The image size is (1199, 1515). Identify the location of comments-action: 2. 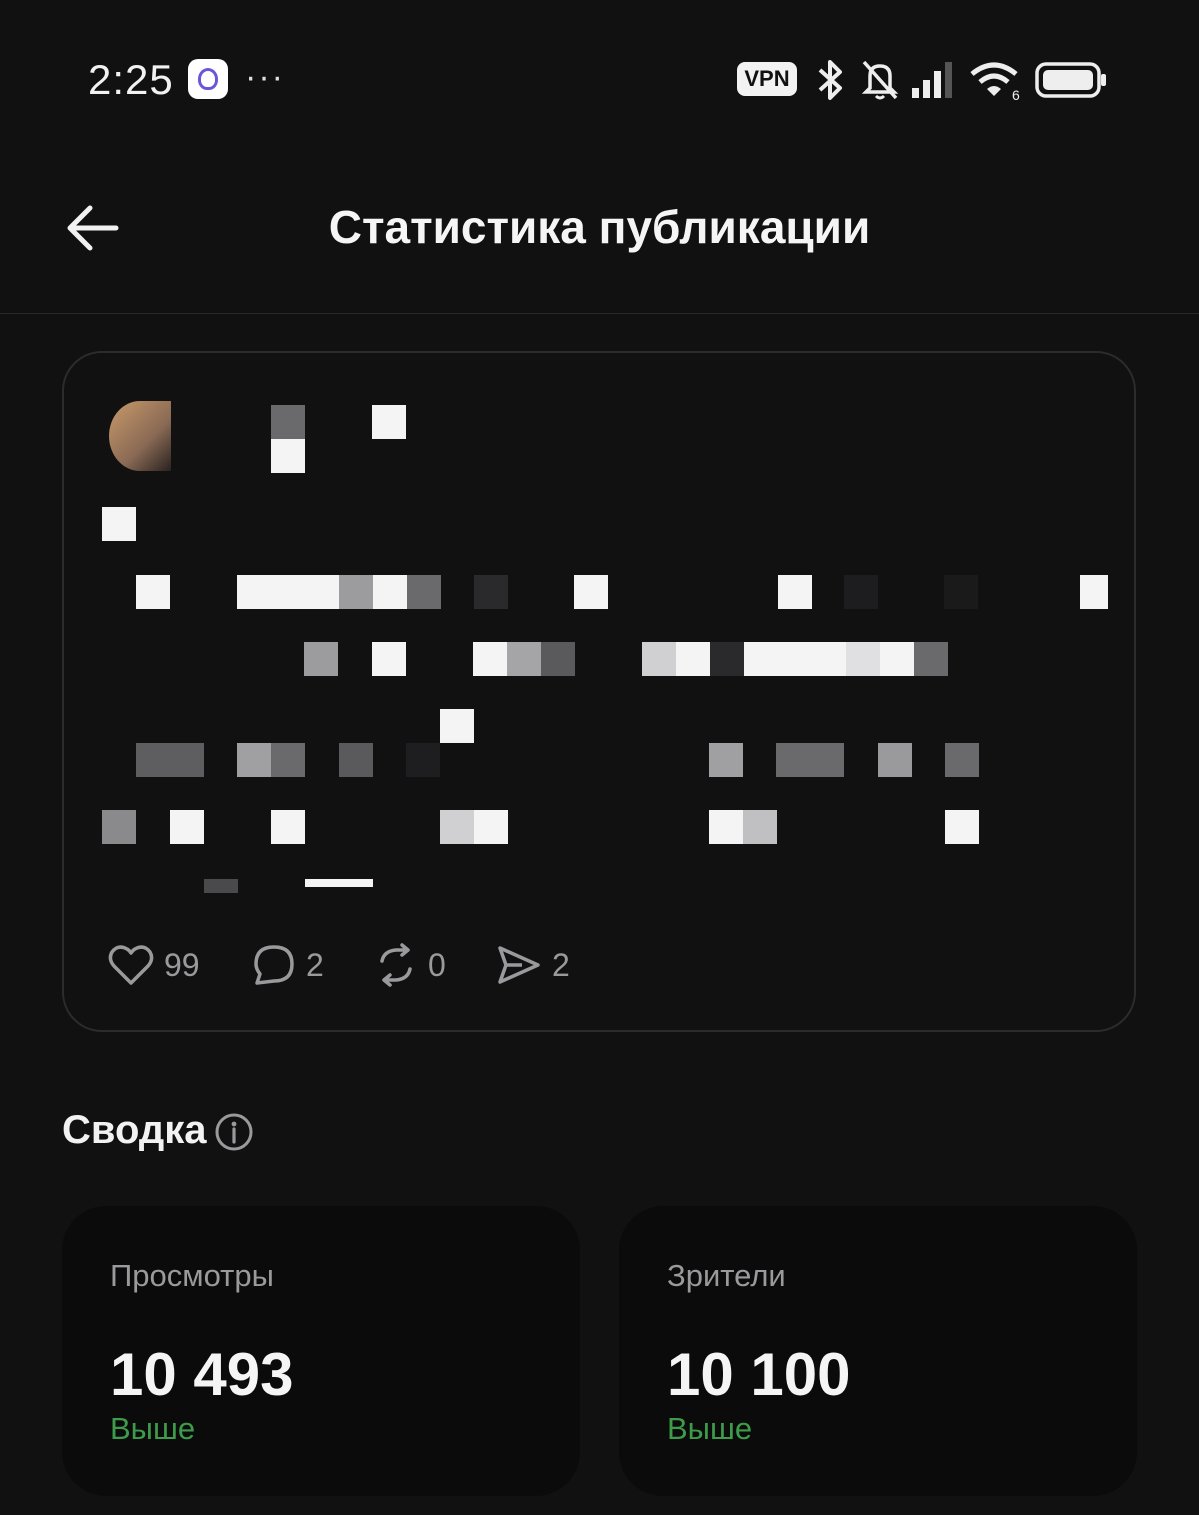
(288, 965).